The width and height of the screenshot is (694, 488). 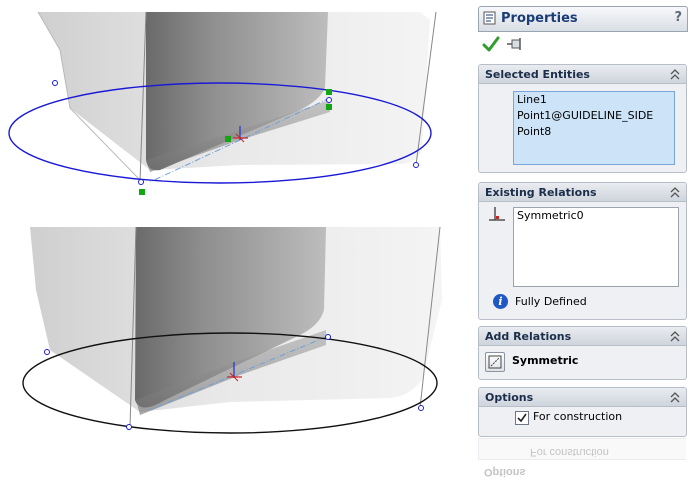 I want to click on symmetric-icon, so click(x=495, y=362).